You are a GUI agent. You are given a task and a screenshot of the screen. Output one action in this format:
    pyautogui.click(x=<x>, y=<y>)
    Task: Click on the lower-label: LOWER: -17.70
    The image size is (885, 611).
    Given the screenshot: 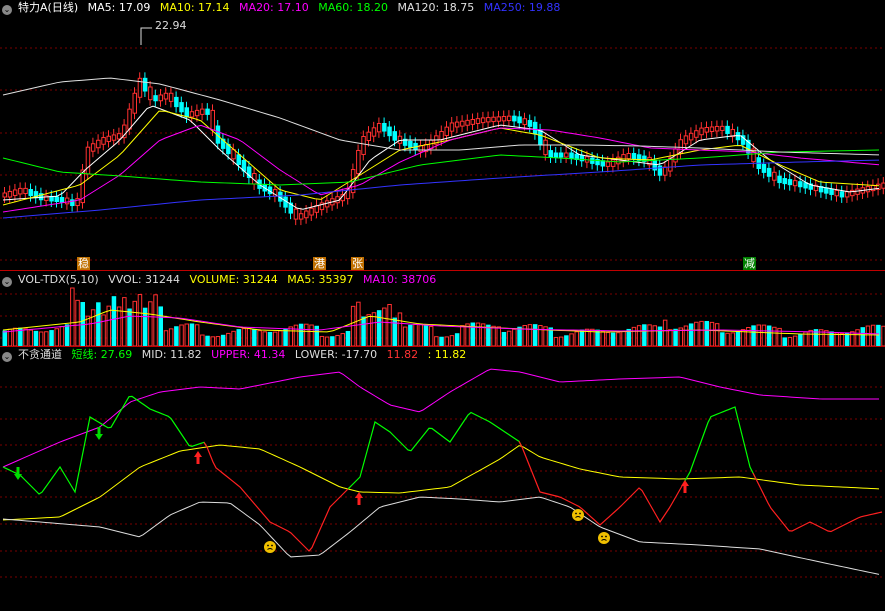 What is the action you would take?
    pyautogui.click(x=336, y=354)
    